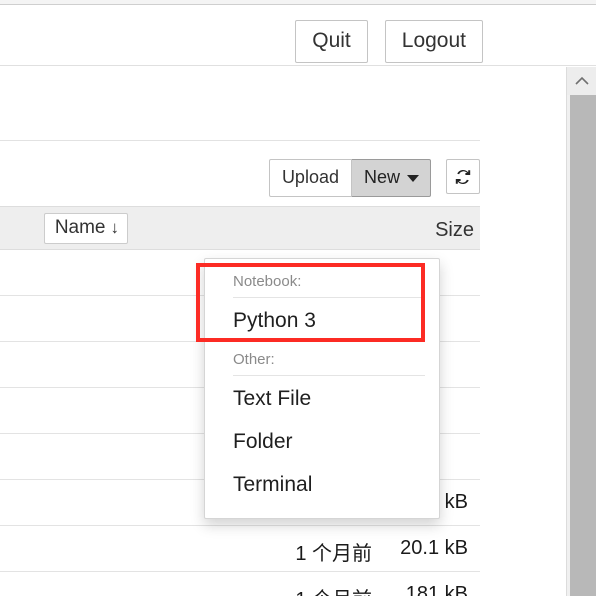 The width and height of the screenshot is (596, 596). I want to click on dropdown-group-label-notebook: Notebook:, so click(267, 281).